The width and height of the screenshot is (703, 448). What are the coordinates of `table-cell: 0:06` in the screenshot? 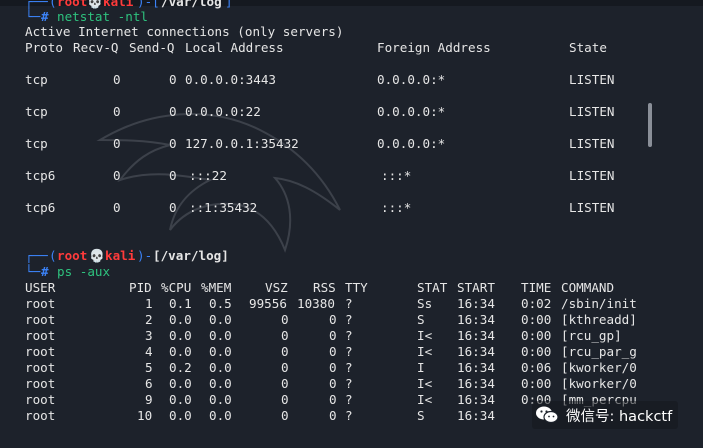 It's located at (536, 367).